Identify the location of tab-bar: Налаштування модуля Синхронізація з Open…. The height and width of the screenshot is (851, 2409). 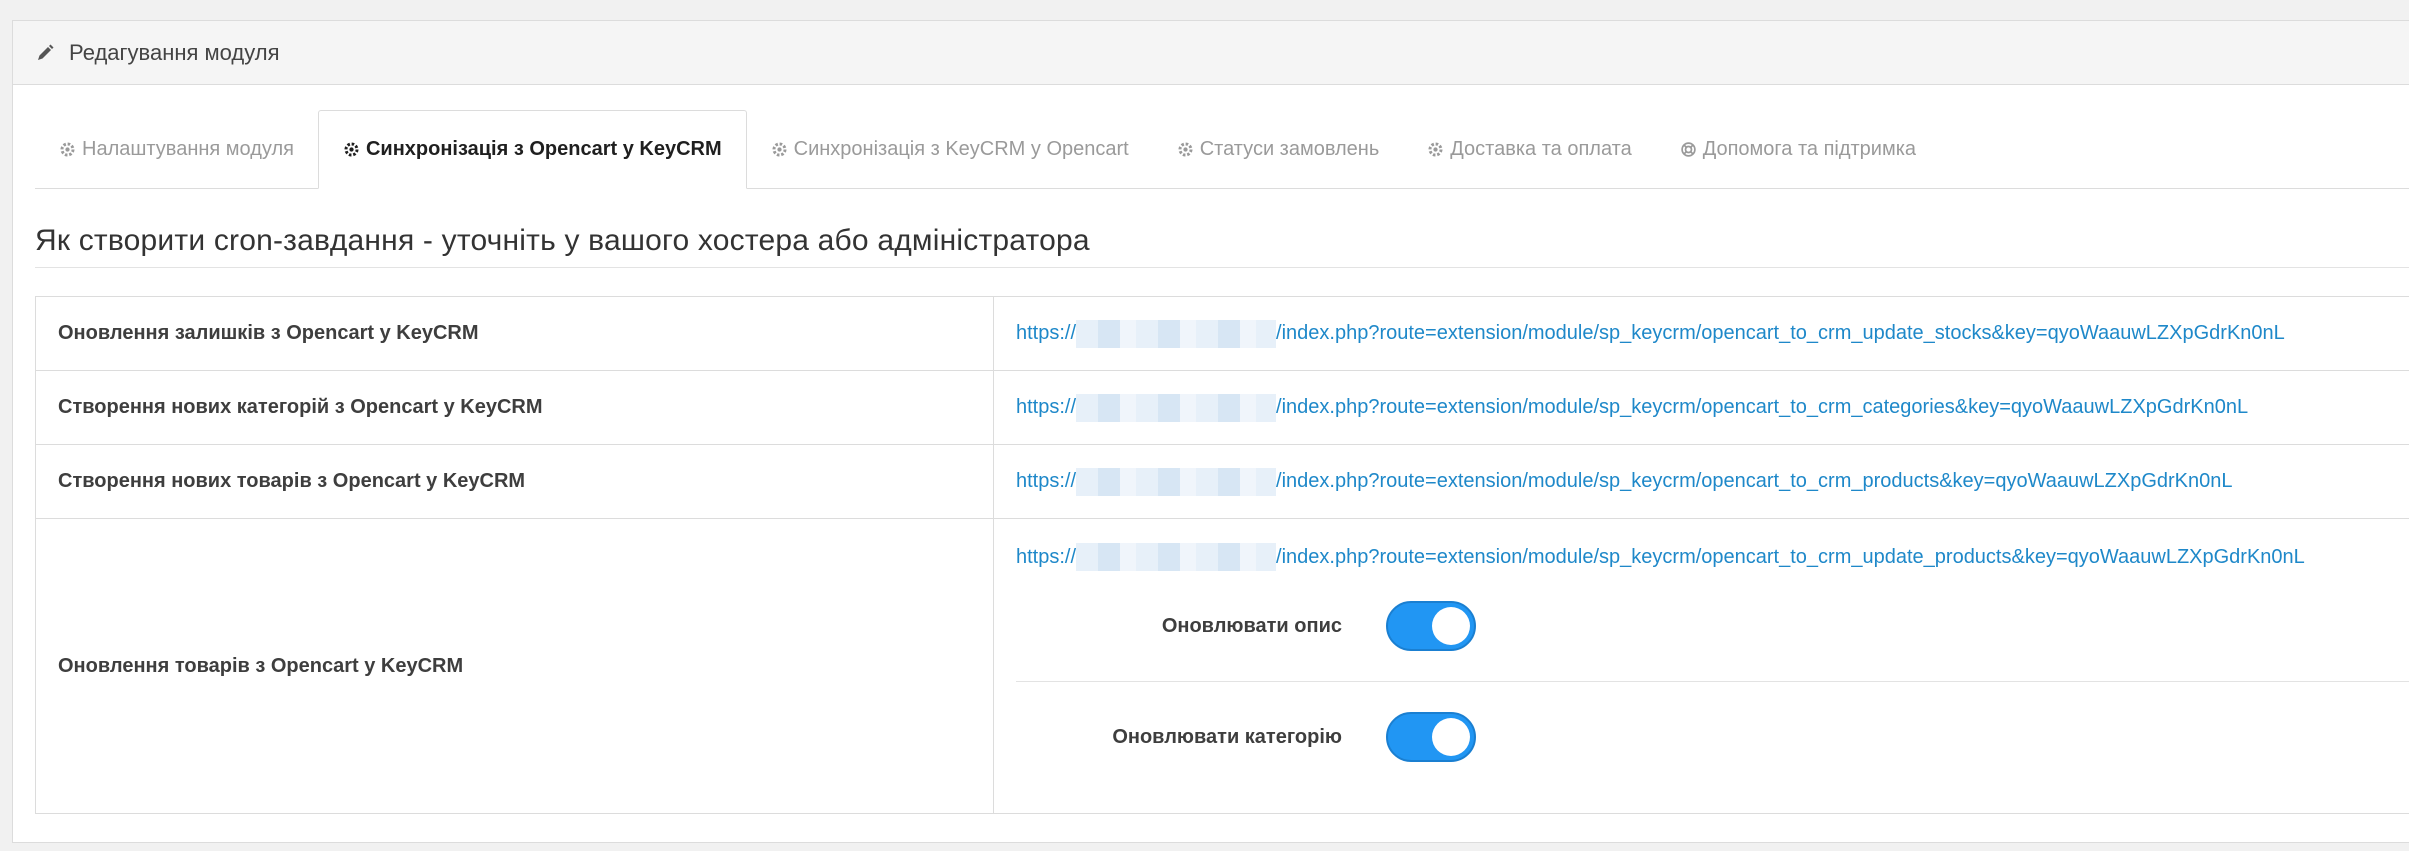
(1222, 149).